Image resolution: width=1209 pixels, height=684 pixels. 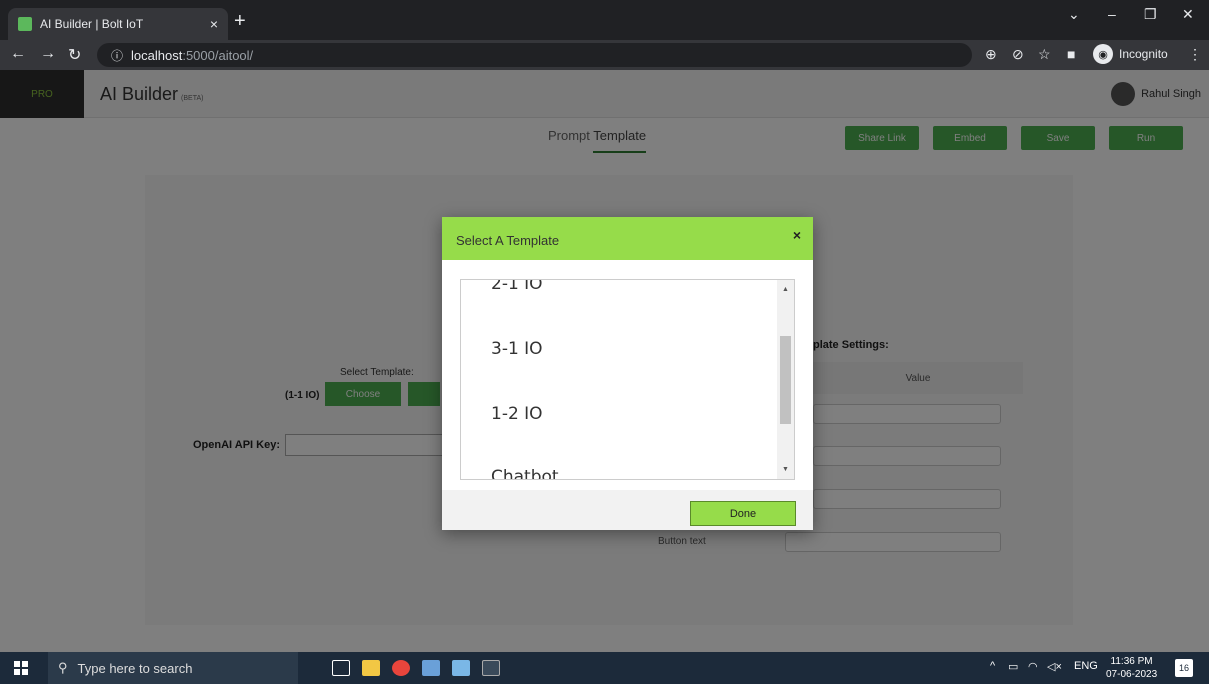 What do you see at coordinates (1044, 54) in the screenshot?
I see `bookmark-star-icon: ☆` at bounding box center [1044, 54].